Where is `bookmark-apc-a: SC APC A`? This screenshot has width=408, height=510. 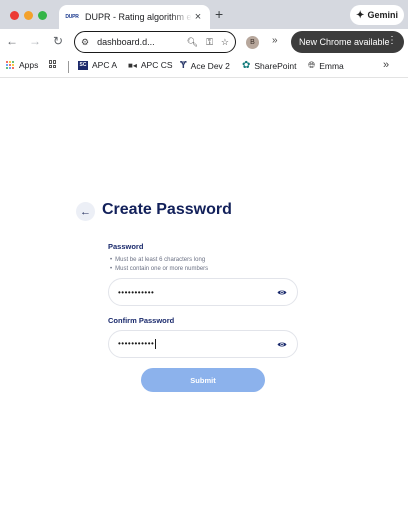 bookmark-apc-a: SC APC A is located at coordinates (97, 65).